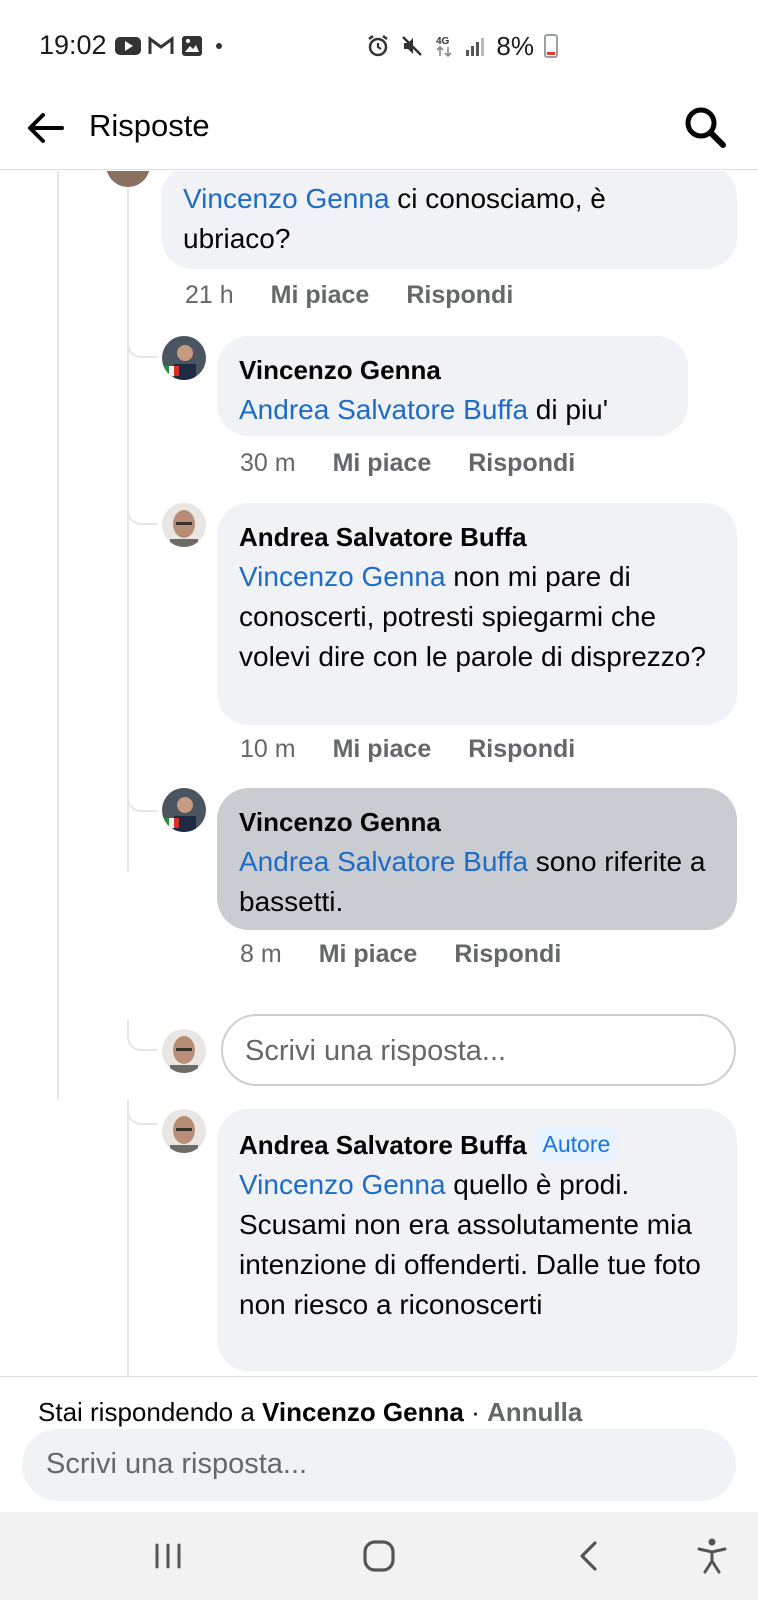  I want to click on comment-actions: 10 m Mi piace Rispondi, so click(426, 749).